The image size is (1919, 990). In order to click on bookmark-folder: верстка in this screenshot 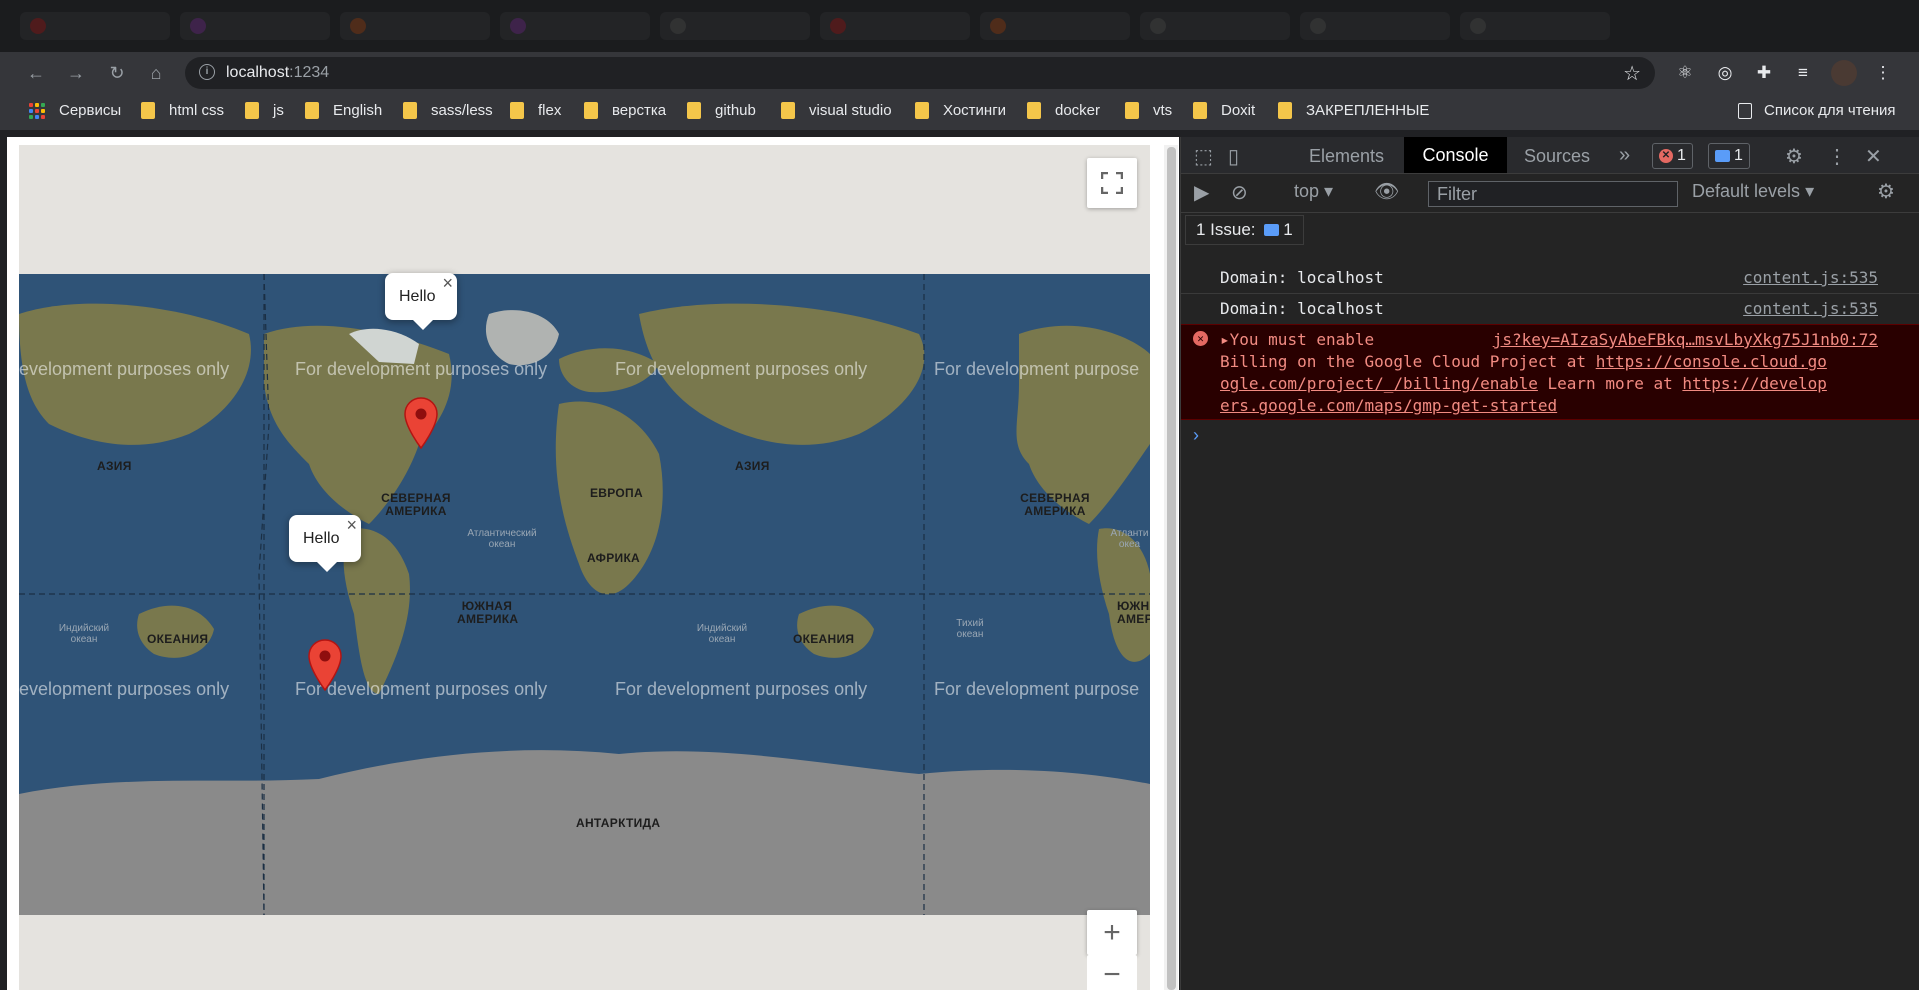, I will do `click(625, 110)`.